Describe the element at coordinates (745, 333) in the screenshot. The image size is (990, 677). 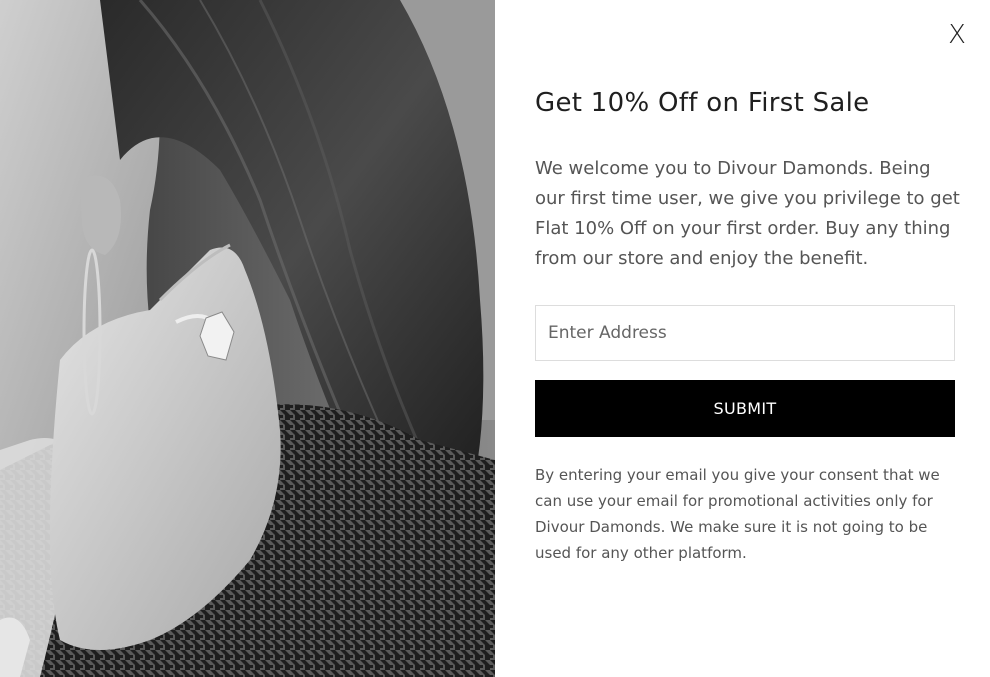
I see `address-input` at that location.